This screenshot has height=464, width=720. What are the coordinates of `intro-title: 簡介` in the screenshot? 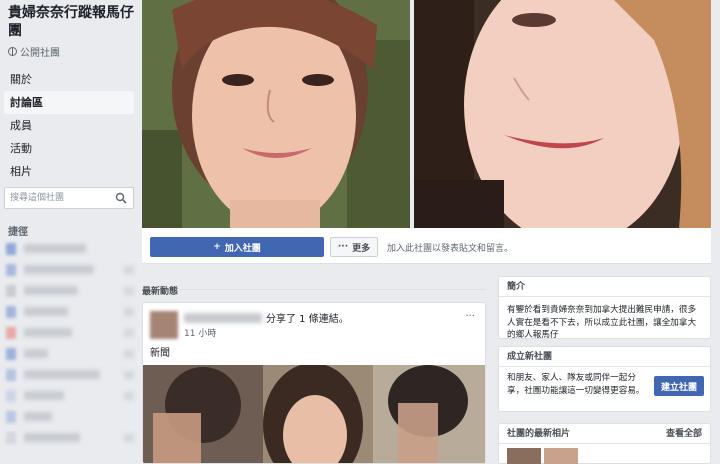 It's located at (604, 287).